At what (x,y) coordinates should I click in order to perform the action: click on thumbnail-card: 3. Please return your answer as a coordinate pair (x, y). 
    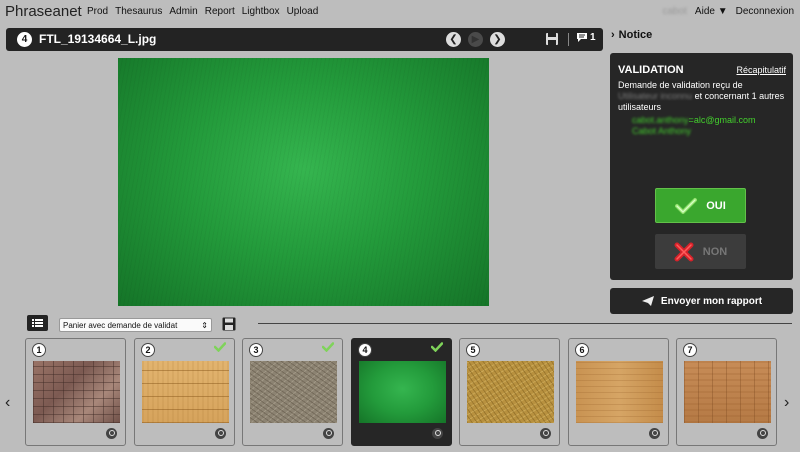
    Looking at the image, I should click on (292, 392).